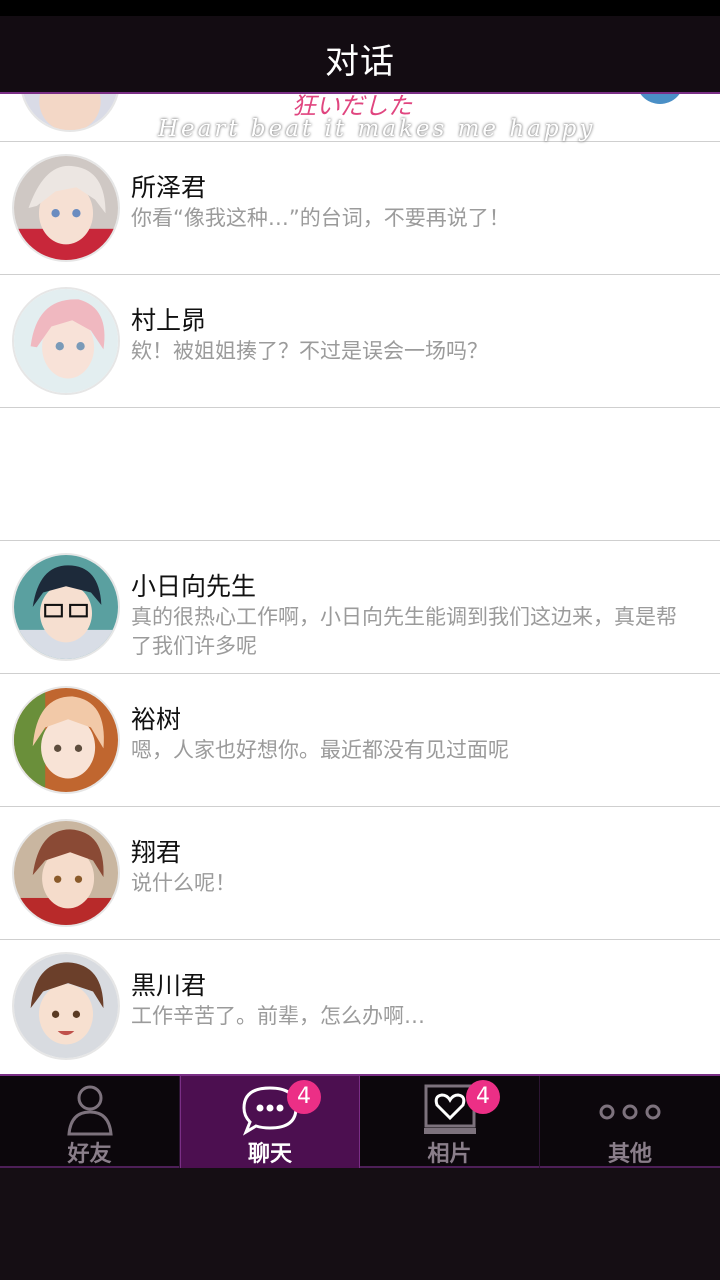 The width and height of the screenshot is (720, 1280). What do you see at coordinates (360, 8) in the screenshot?
I see `status-bar` at bounding box center [360, 8].